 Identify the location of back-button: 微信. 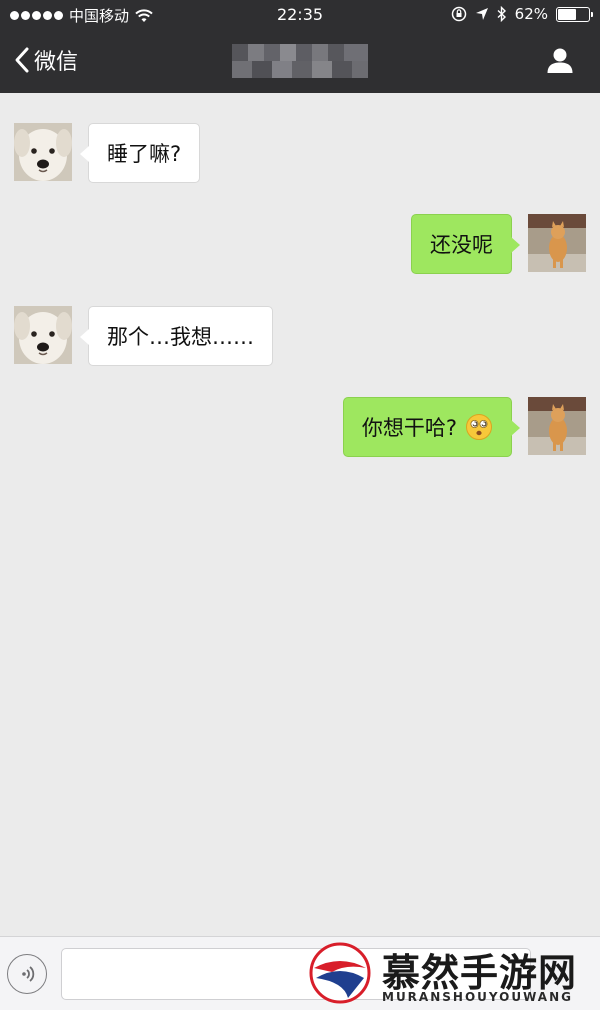
(46, 60).